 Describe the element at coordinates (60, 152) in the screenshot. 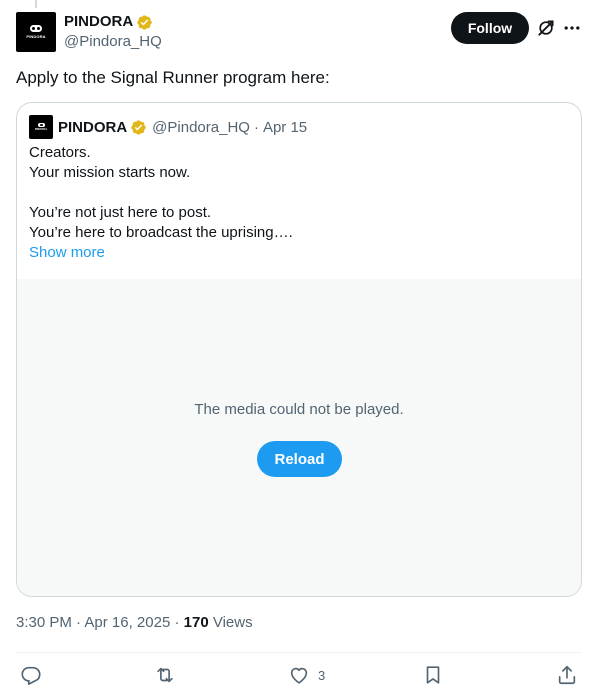

I see `quote-line: Creators.` at that location.